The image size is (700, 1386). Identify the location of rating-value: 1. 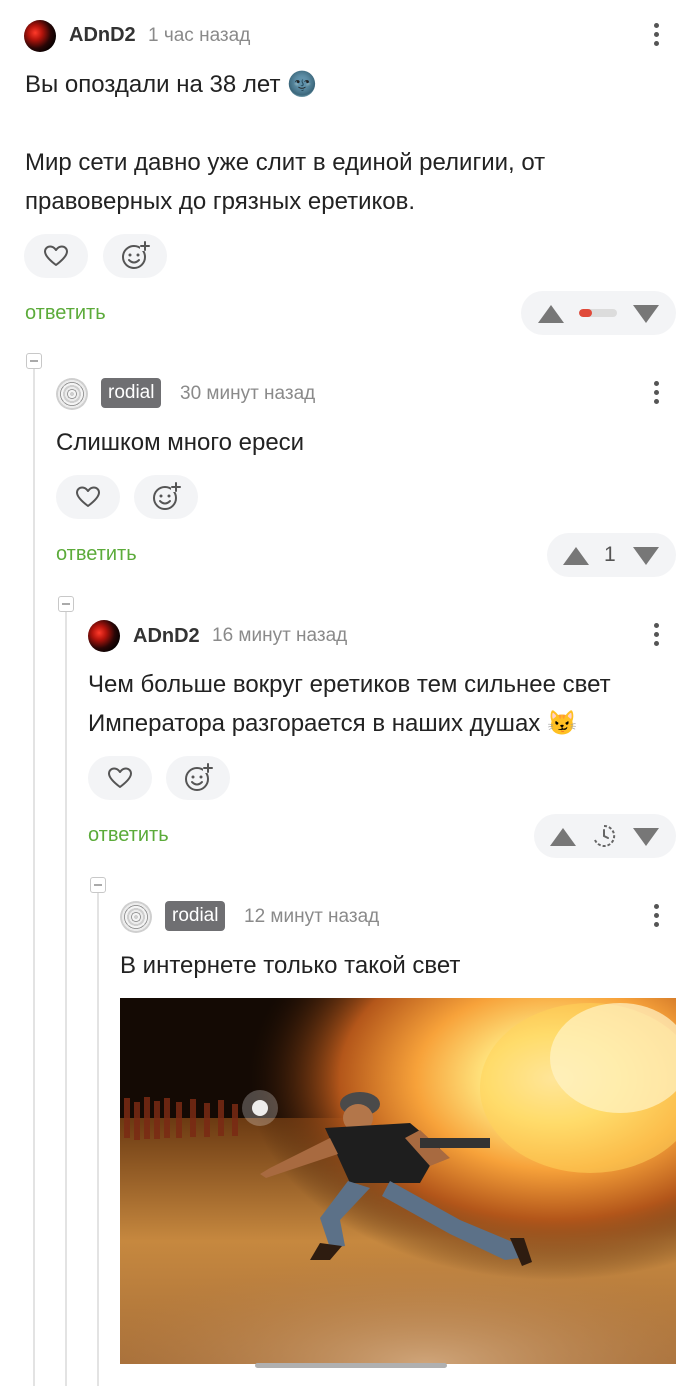
(610, 554).